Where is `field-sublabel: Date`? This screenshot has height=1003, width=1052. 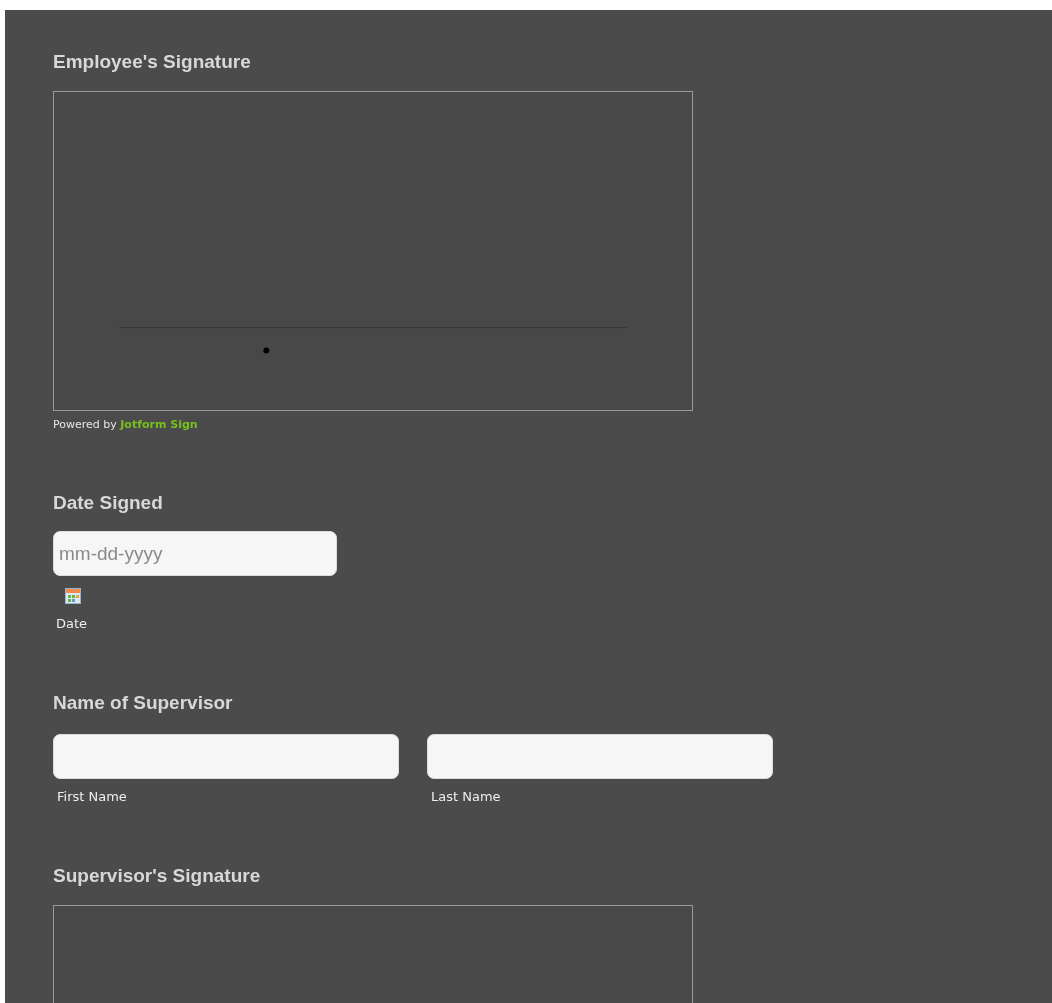 field-sublabel: Date is located at coordinates (72, 623).